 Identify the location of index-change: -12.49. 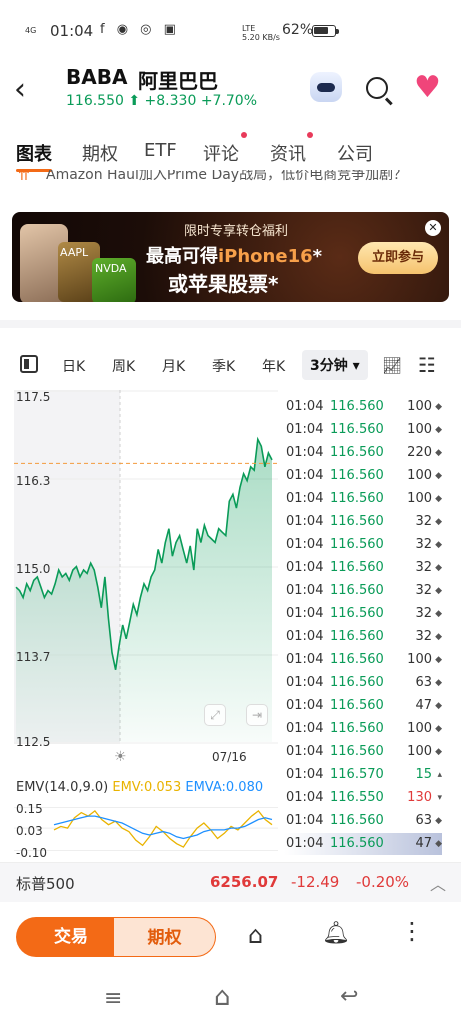
(315, 882).